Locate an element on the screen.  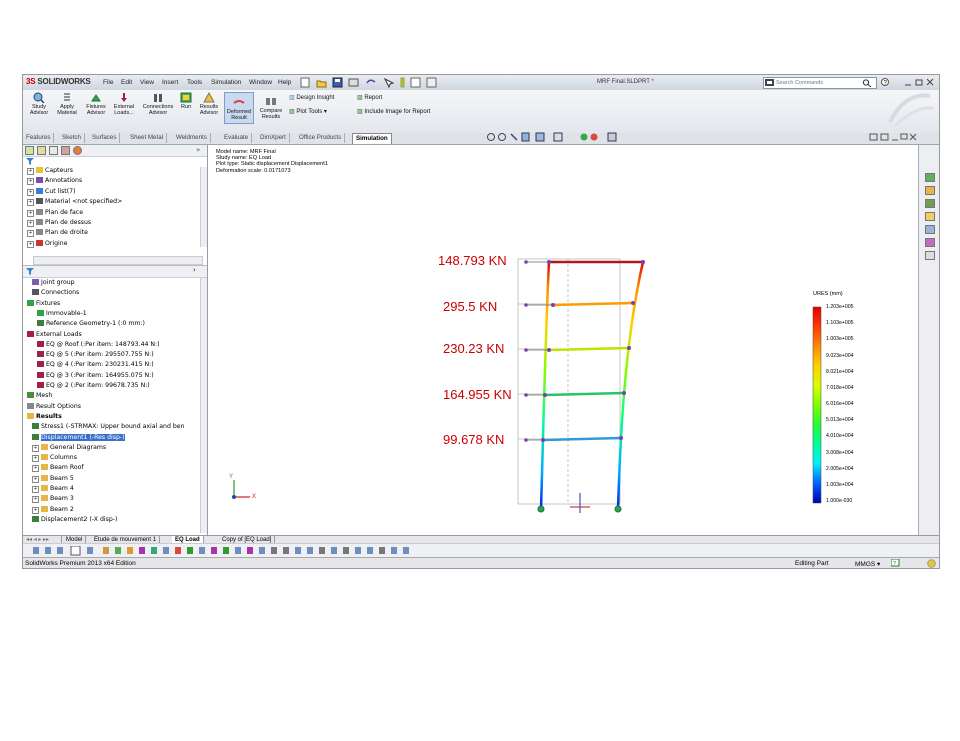
rebuild-status-icon is located at coordinates (931, 563).